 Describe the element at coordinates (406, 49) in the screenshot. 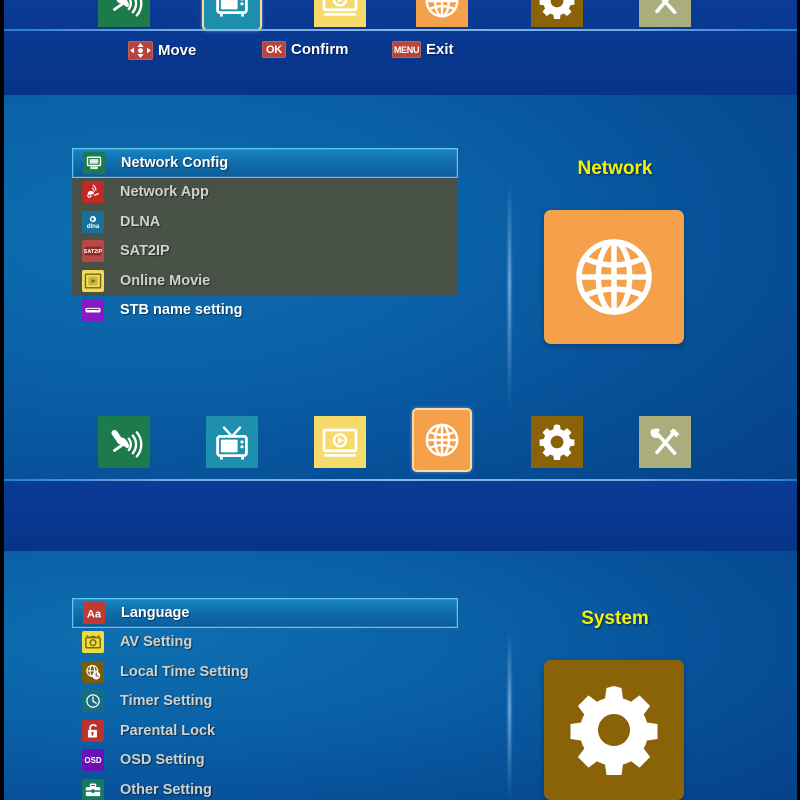

I see `menu-key-icon: MENU` at that location.